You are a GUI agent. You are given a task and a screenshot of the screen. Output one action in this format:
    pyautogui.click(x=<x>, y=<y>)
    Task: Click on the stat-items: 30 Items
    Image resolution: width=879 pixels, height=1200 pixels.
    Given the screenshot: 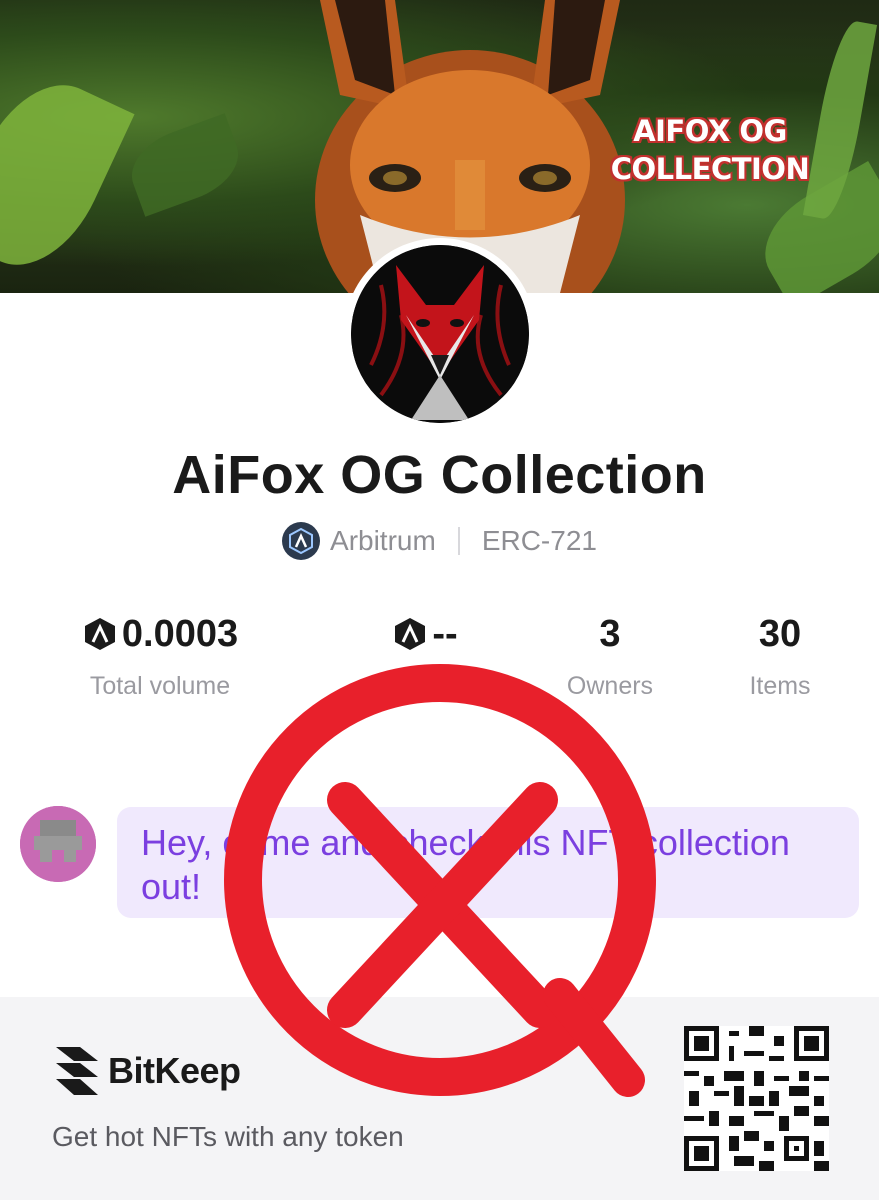 What is the action you would take?
    pyautogui.click(x=780, y=656)
    